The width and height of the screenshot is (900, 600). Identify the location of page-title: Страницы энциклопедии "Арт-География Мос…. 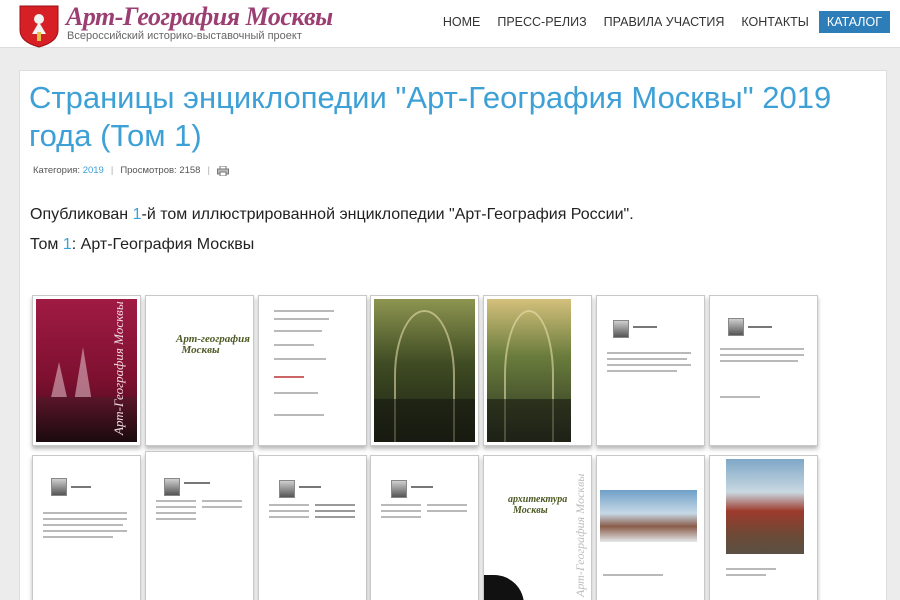
(430, 116).